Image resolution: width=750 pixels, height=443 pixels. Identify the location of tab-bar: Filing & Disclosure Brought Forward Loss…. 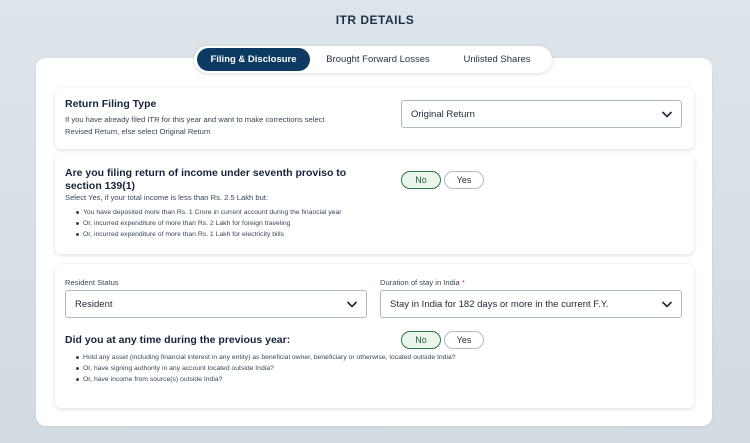
(373, 59).